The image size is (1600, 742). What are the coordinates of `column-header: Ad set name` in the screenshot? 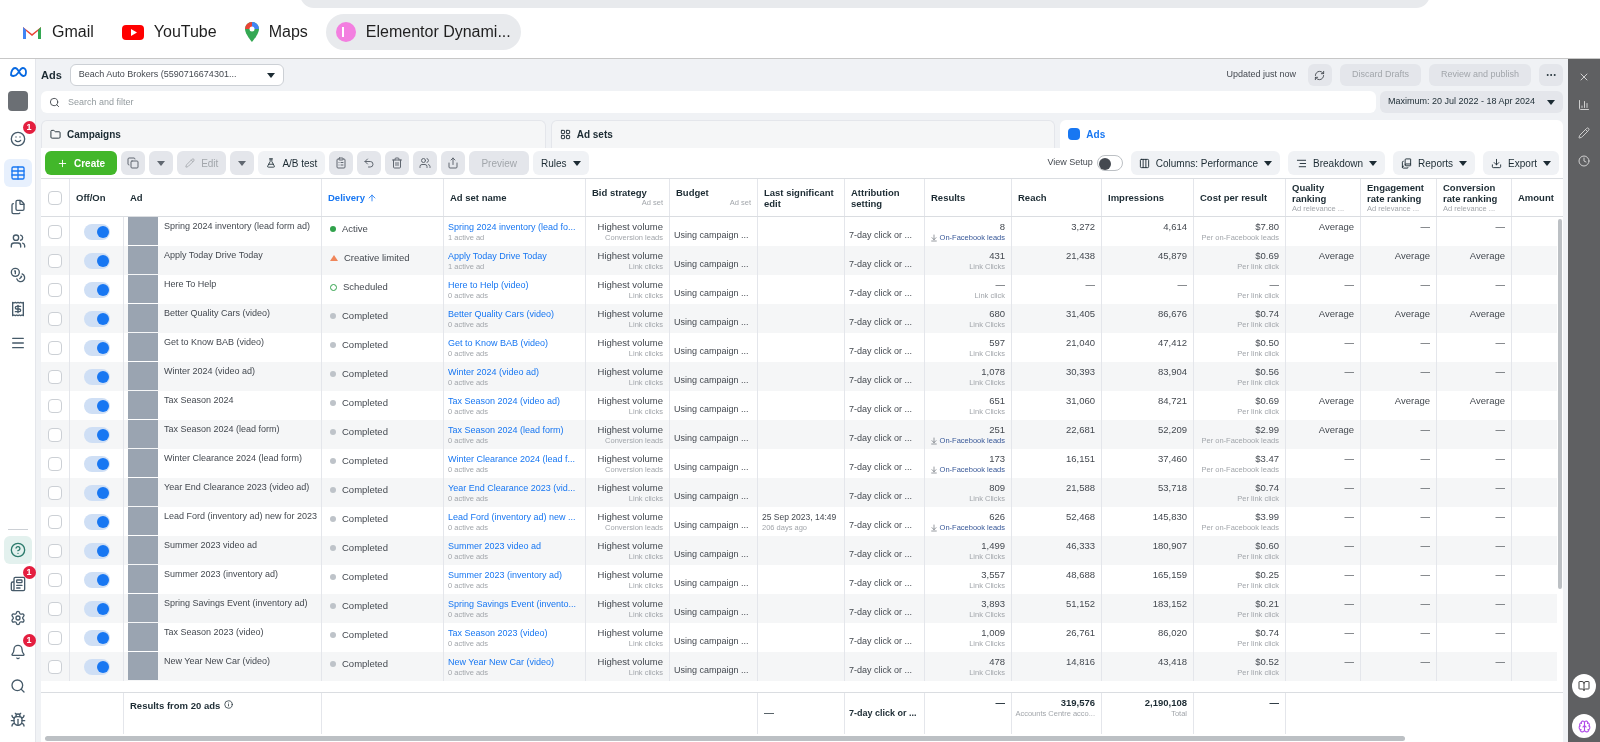 It's located at (514, 197).